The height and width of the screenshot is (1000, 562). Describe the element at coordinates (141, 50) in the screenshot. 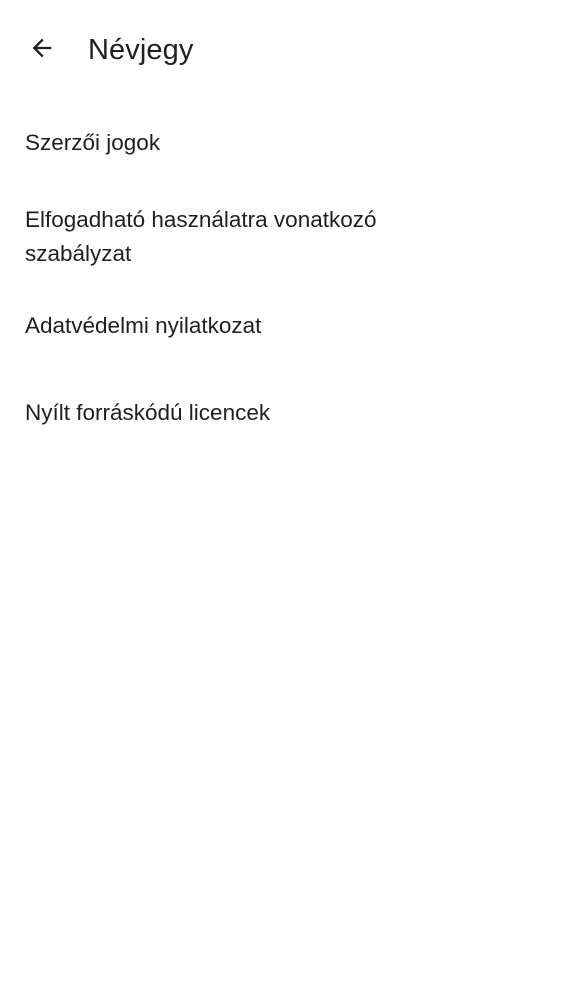

I see `page-title: Névjegy` at that location.